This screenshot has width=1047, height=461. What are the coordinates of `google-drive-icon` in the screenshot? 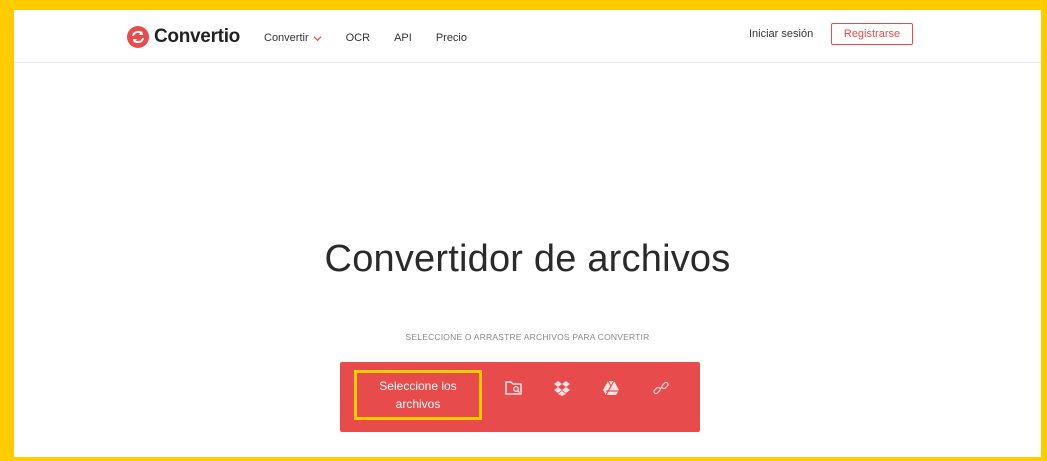 It's located at (611, 388).